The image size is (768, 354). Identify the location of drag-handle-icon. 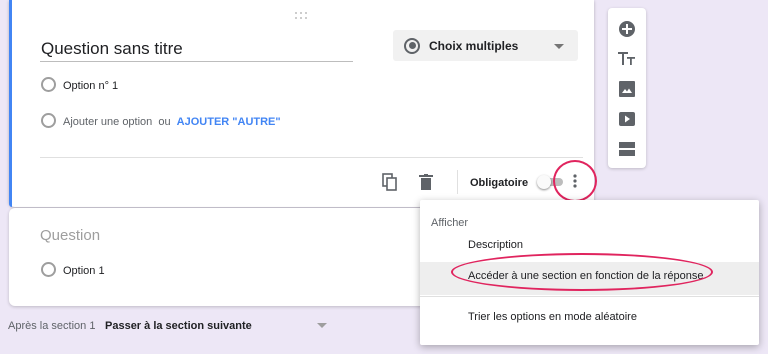
(302, 16).